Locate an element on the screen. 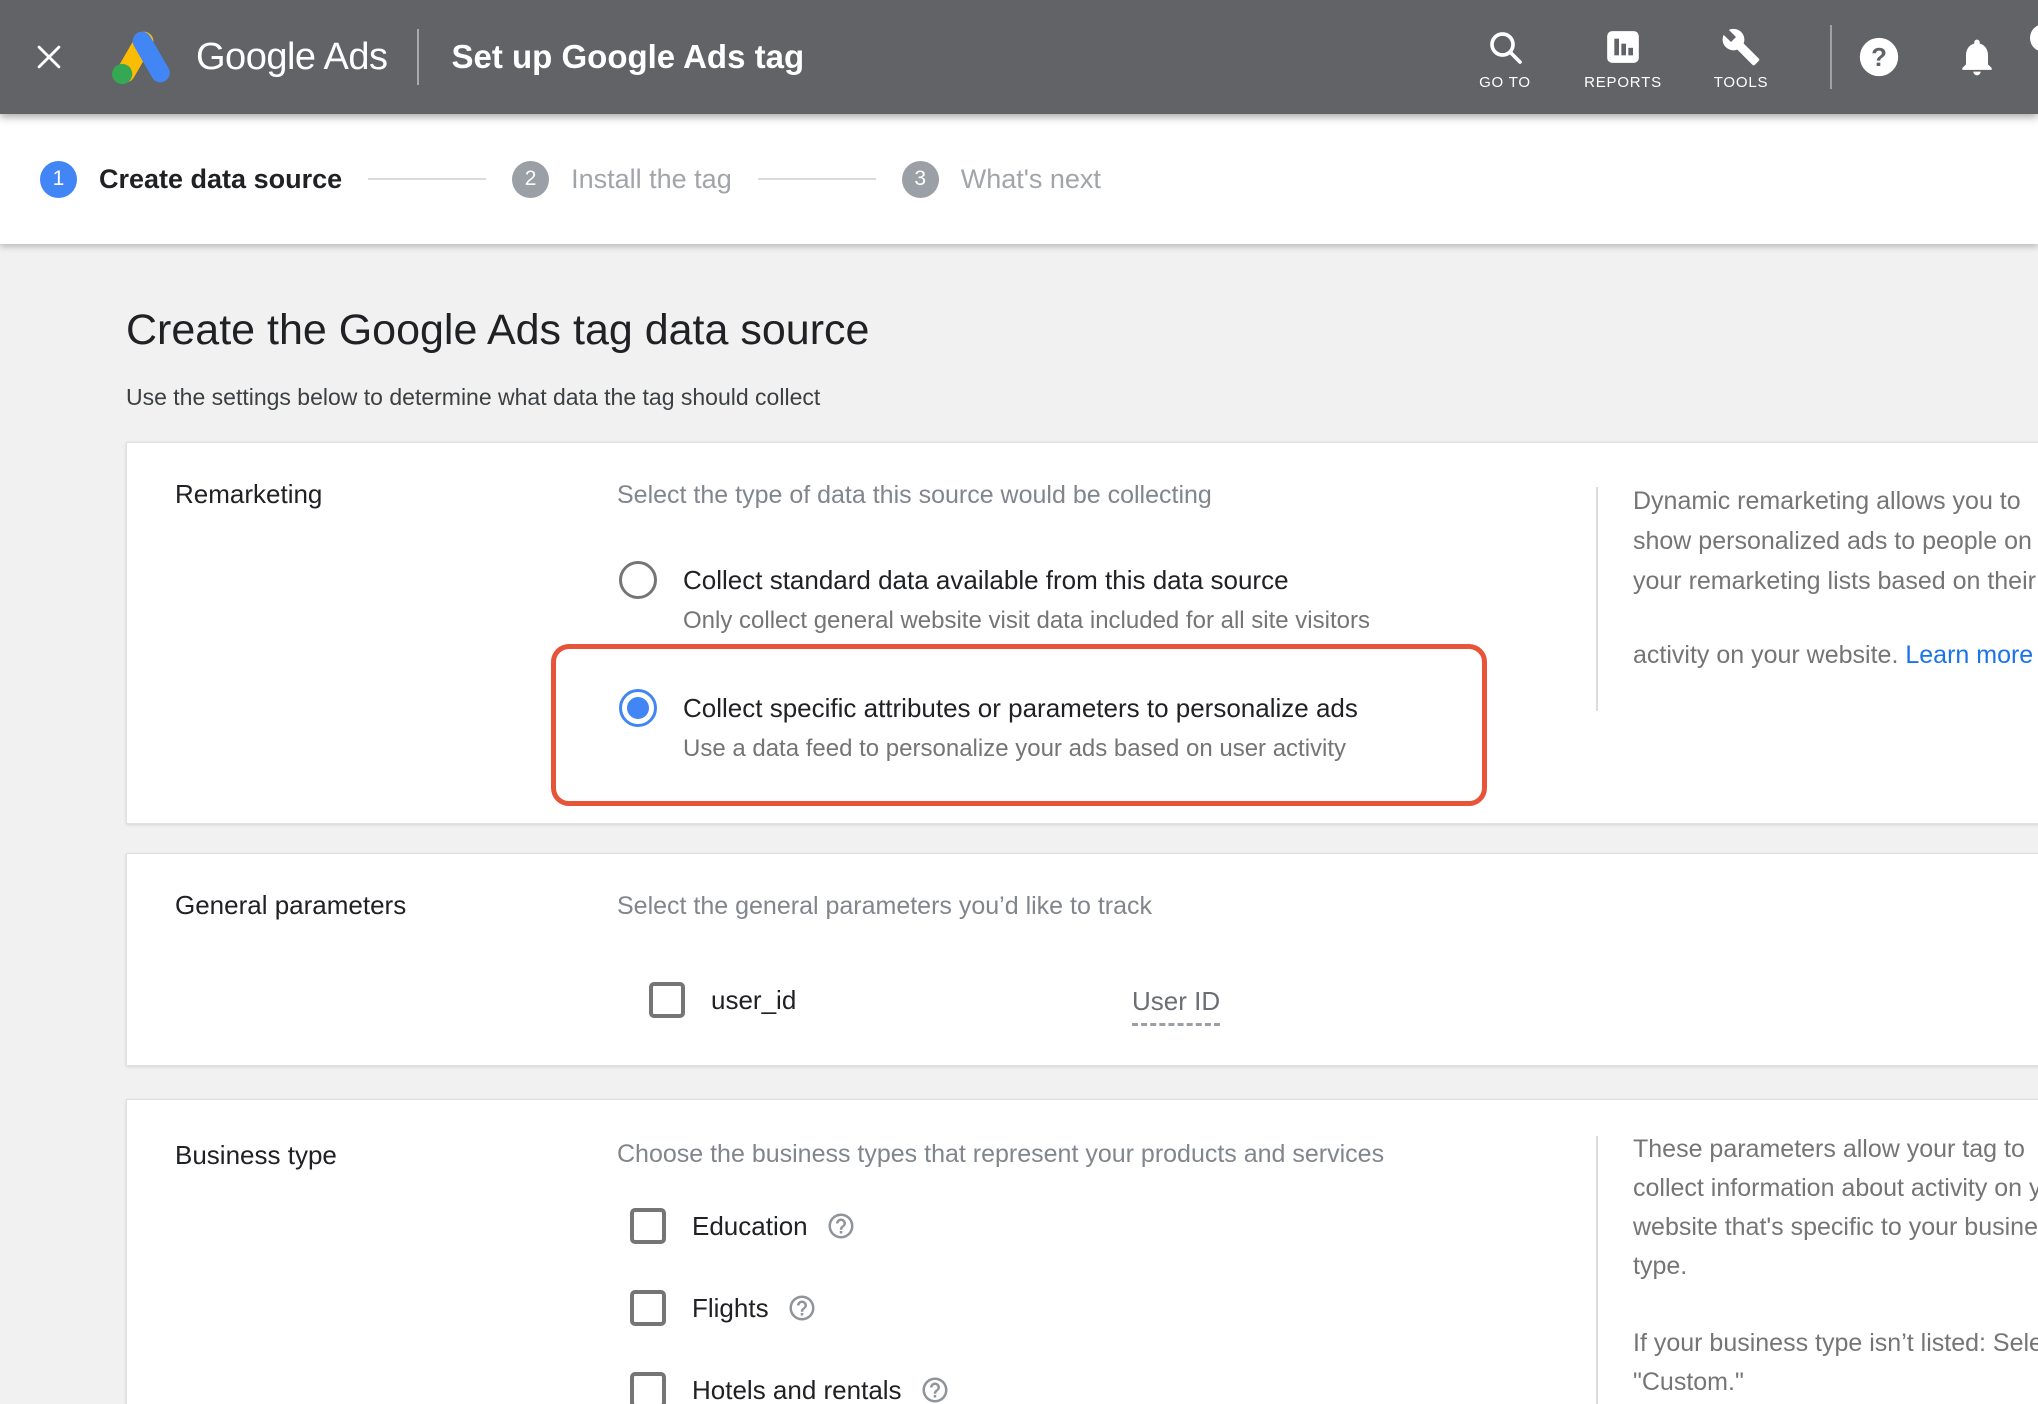  step-3-number: 3 is located at coordinates (920, 179).